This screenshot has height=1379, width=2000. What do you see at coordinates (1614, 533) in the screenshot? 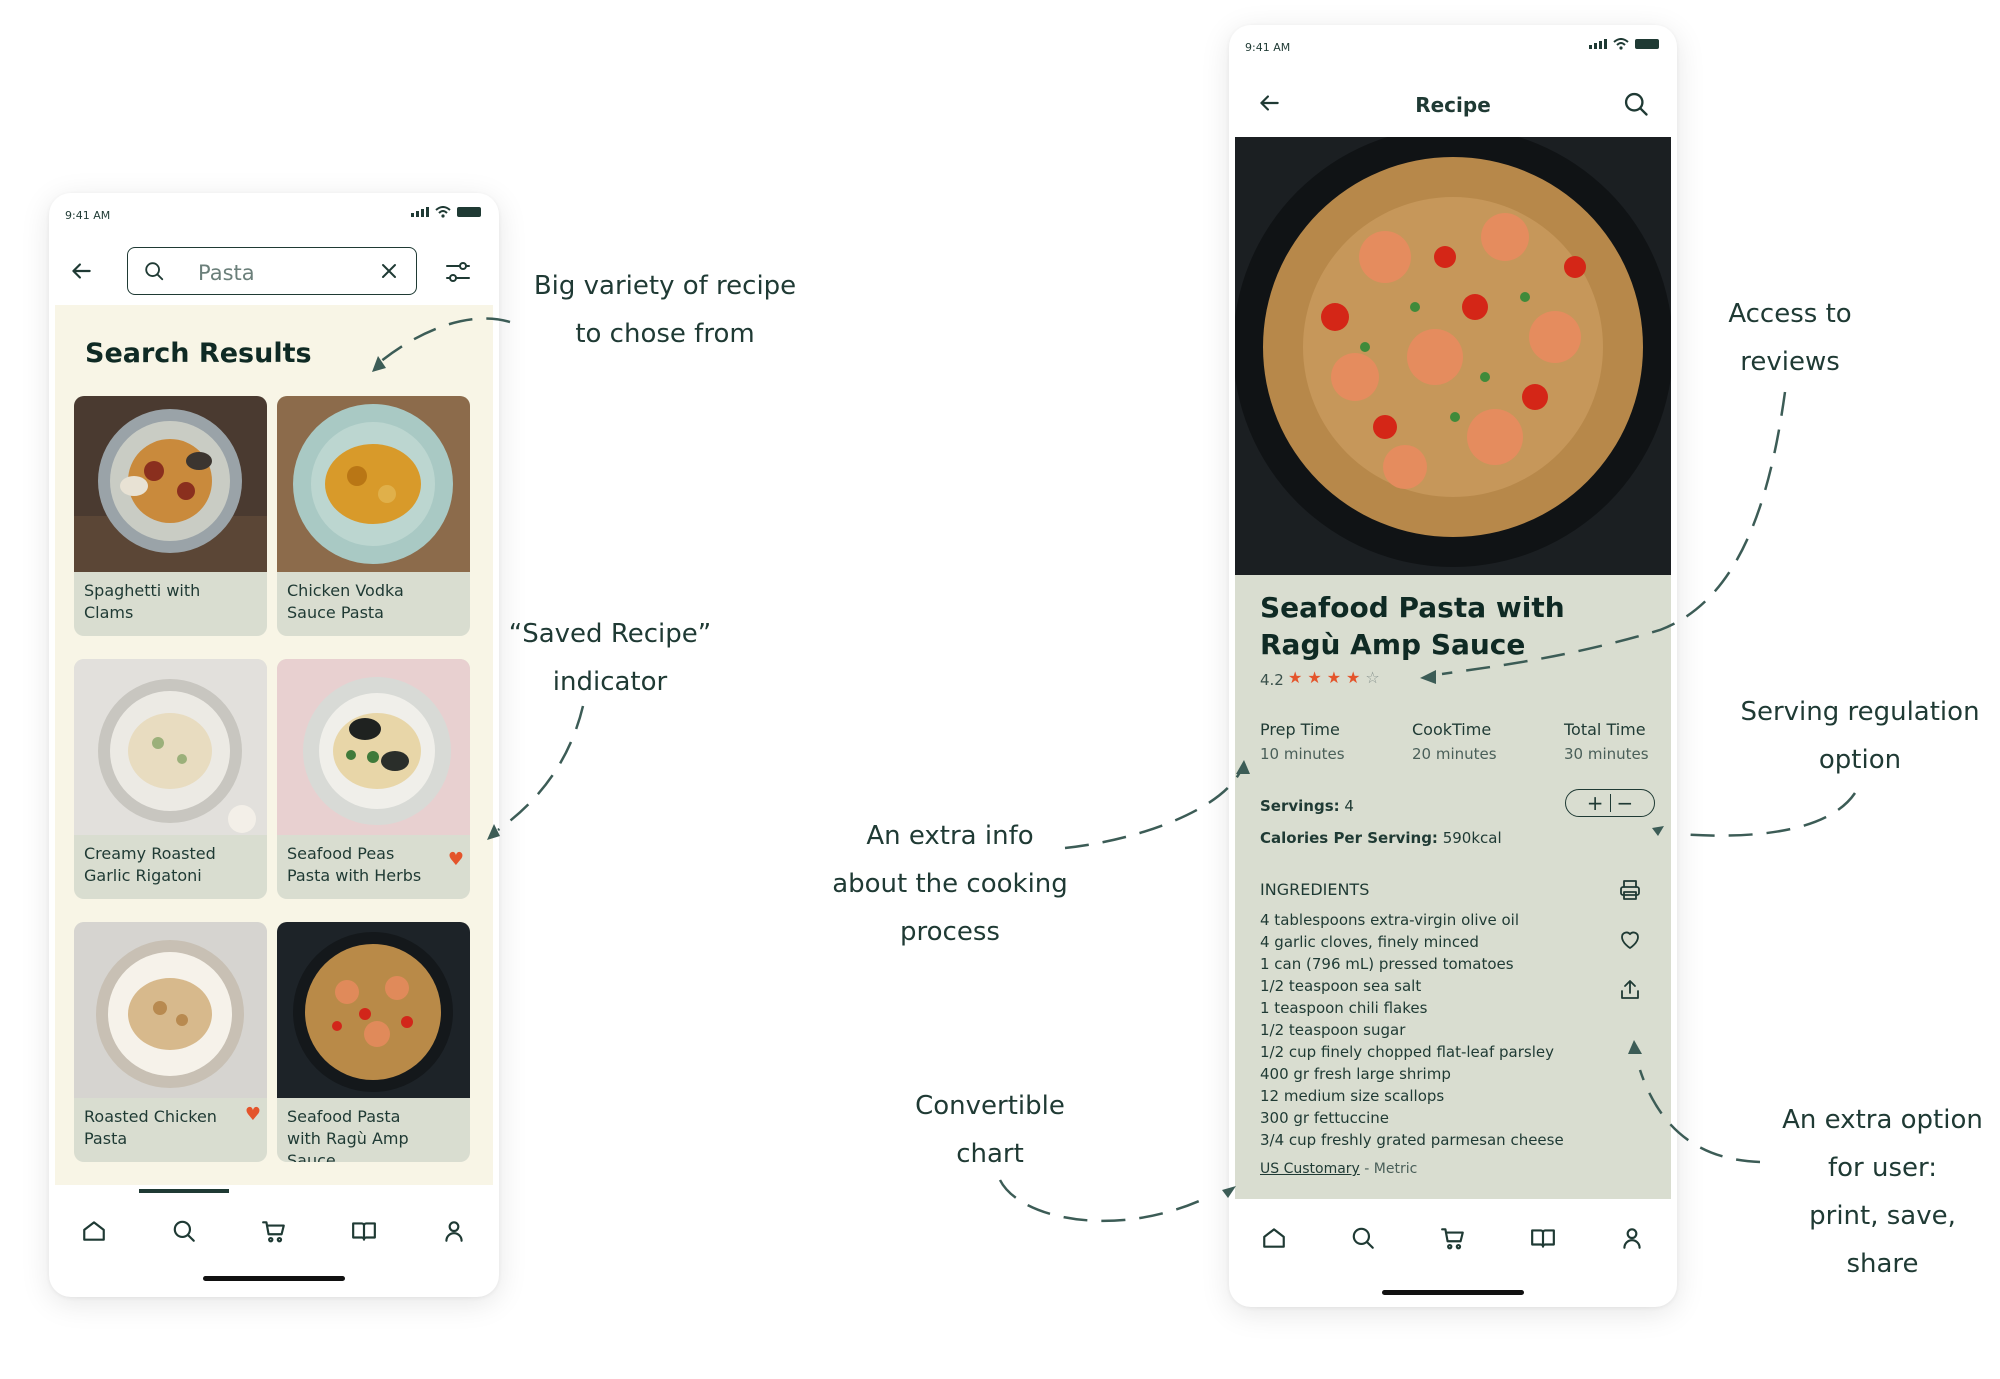
I see `arrow-reviews` at bounding box center [1614, 533].